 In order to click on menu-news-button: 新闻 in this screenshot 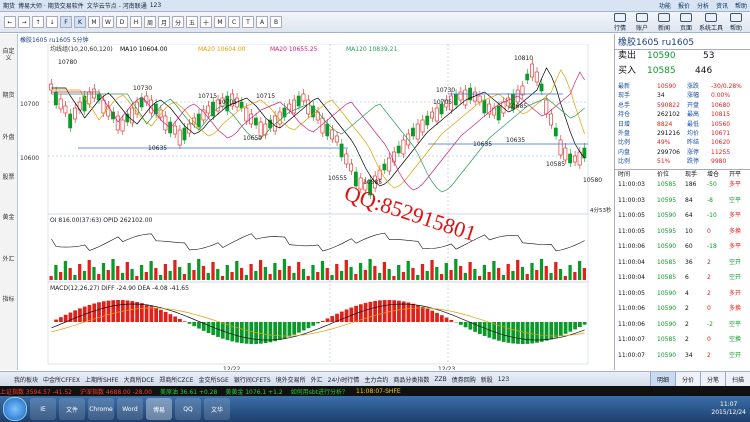, I will do `click(664, 22)`.